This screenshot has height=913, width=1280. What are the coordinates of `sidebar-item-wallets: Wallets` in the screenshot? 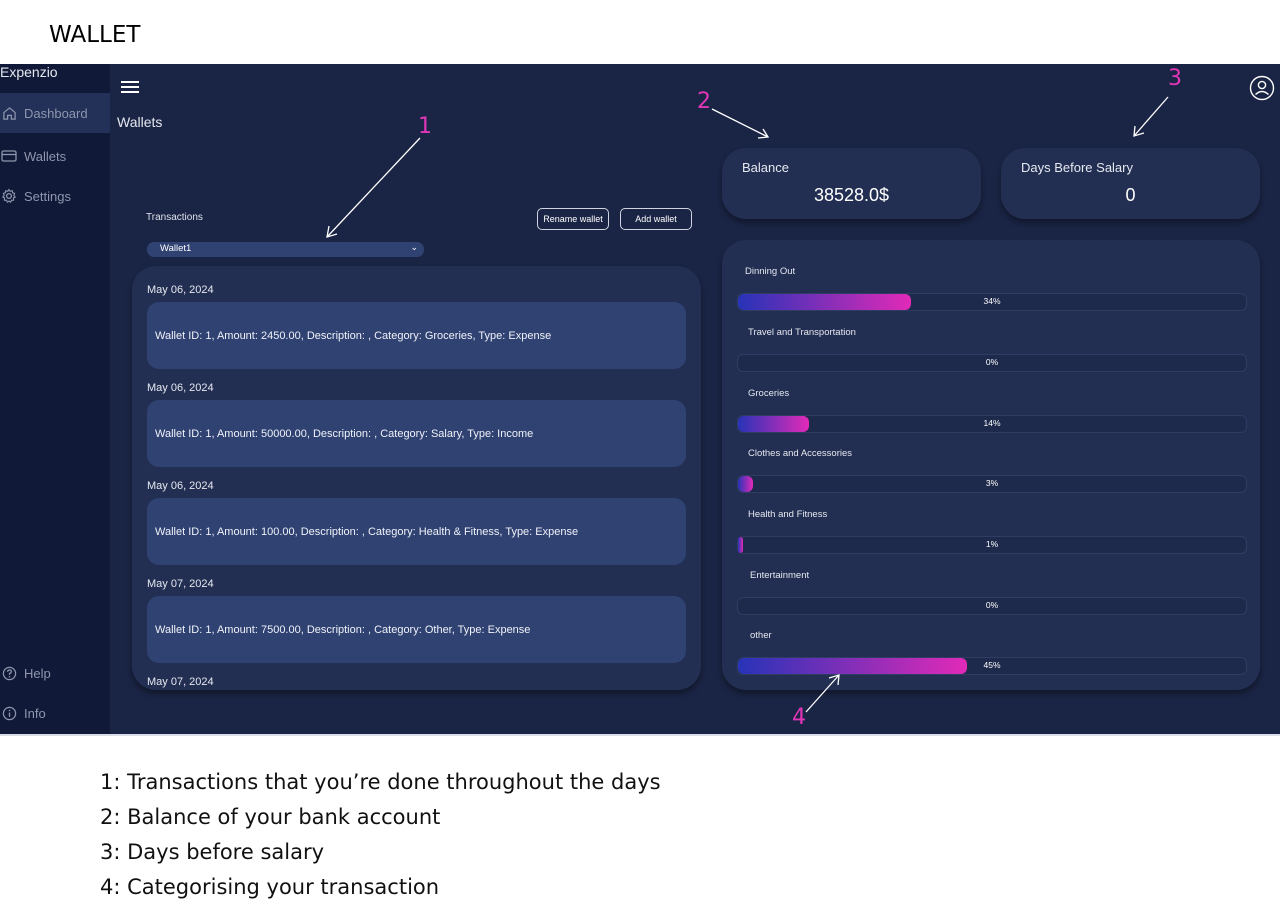 It's located at (55, 156).